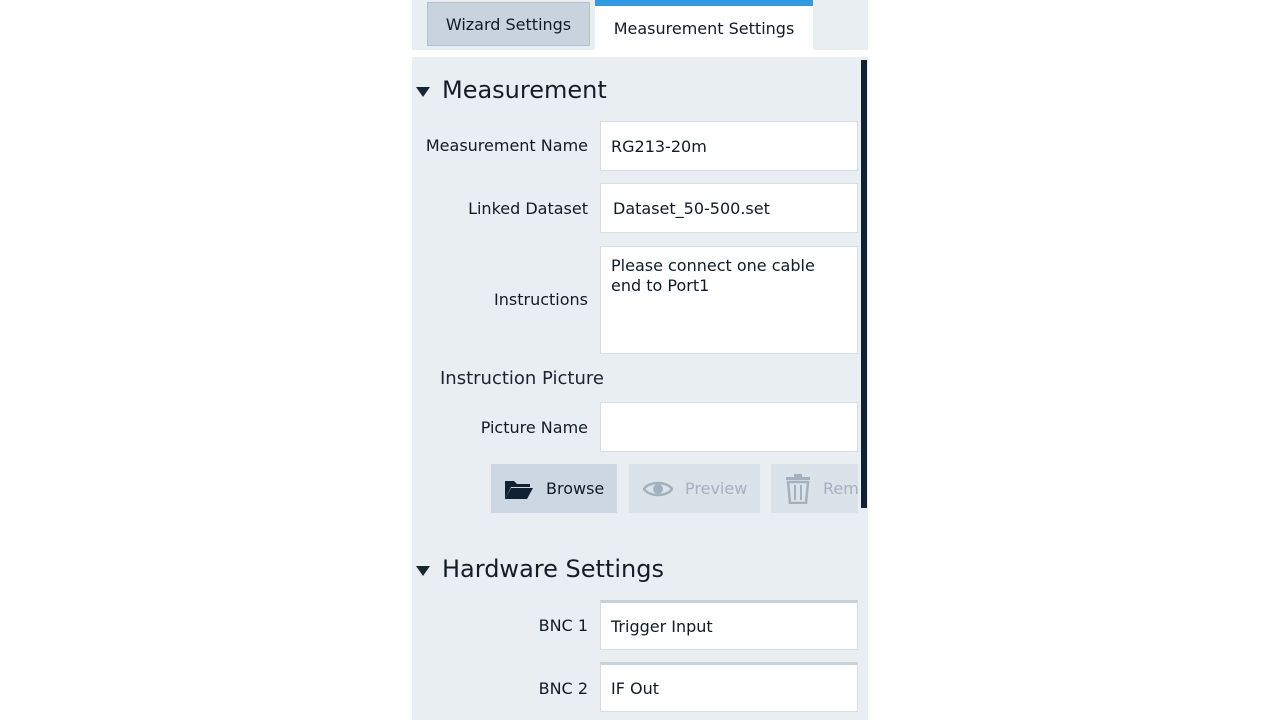 The width and height of the screenshot is (1280, 720). Describe the element at coordinates (814, 488) in the screenshot. I see `remove-button: Rem` at that location.